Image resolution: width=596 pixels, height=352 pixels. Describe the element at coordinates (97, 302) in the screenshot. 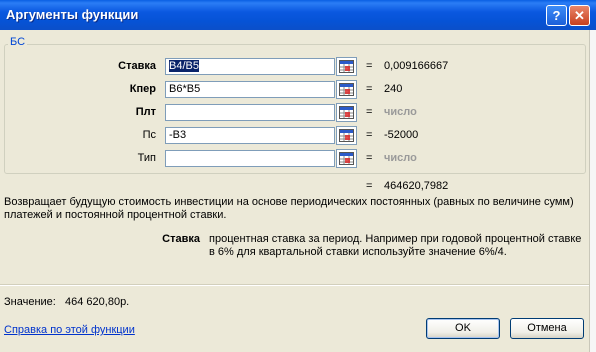

I see `result-value: 464 620,80р.` at that location.